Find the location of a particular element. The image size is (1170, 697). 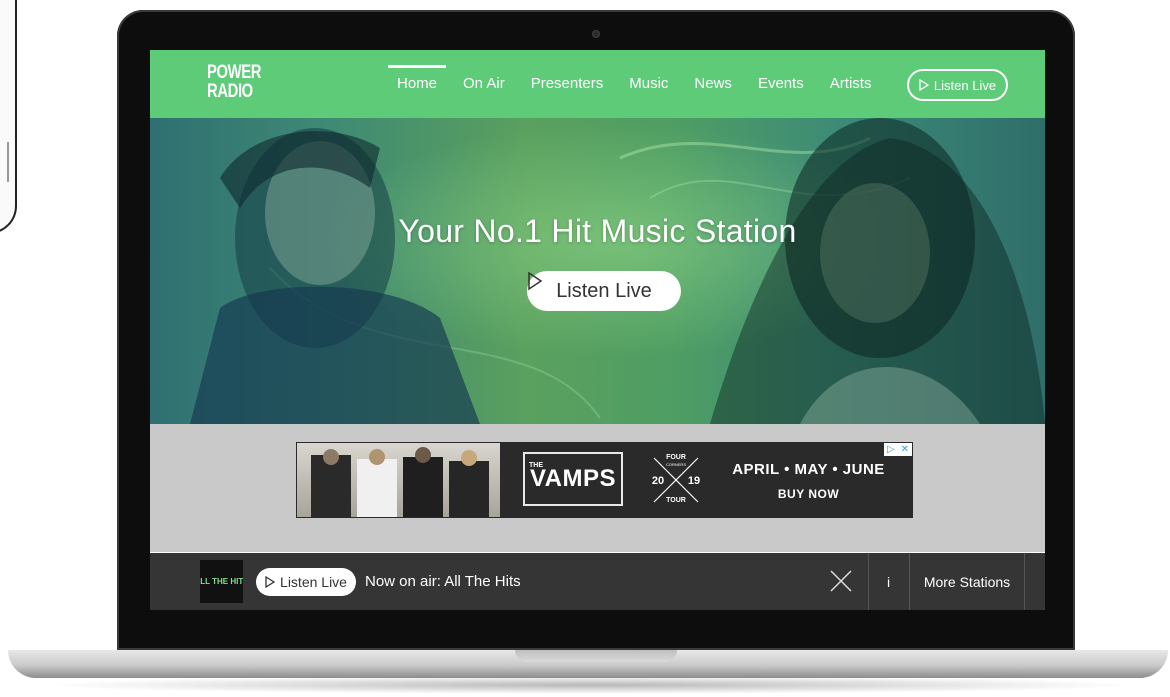

more-stations-button: More Stations is located at coordinates (967, 581).